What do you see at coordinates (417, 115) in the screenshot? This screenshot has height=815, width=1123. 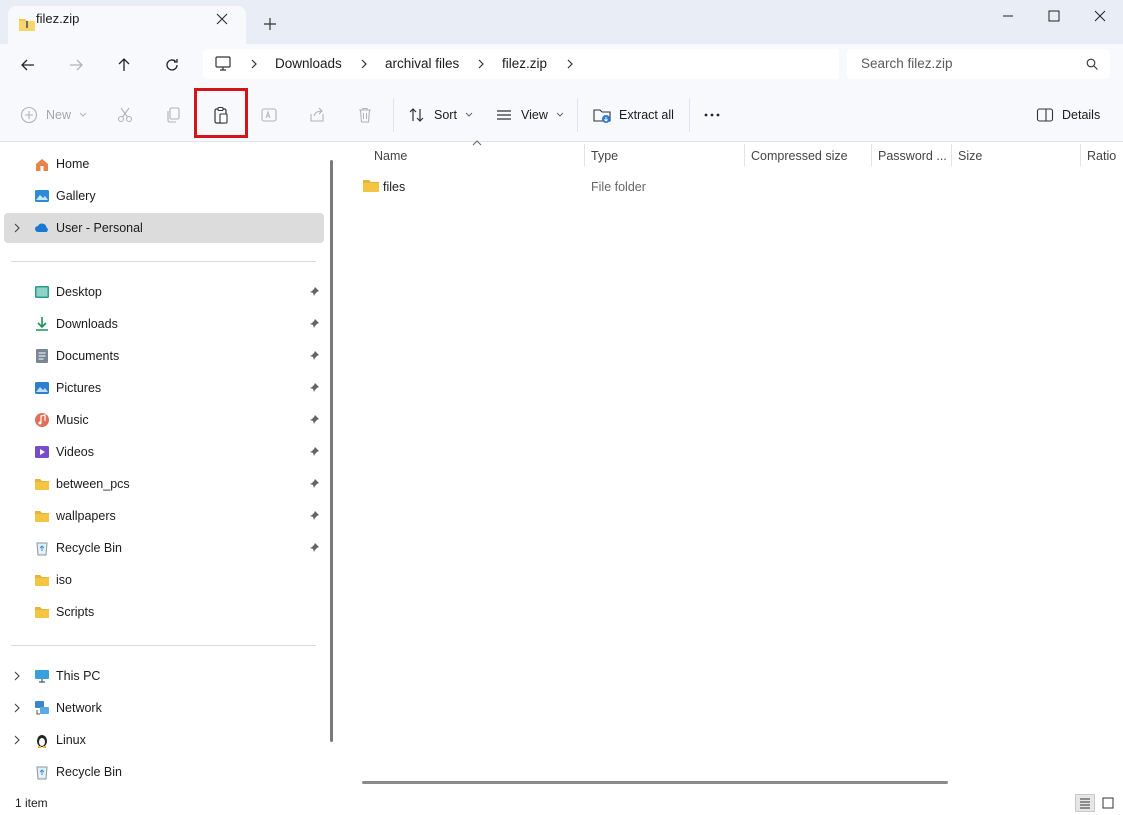 I see `sort-icon` at bounding box center [417, 115].